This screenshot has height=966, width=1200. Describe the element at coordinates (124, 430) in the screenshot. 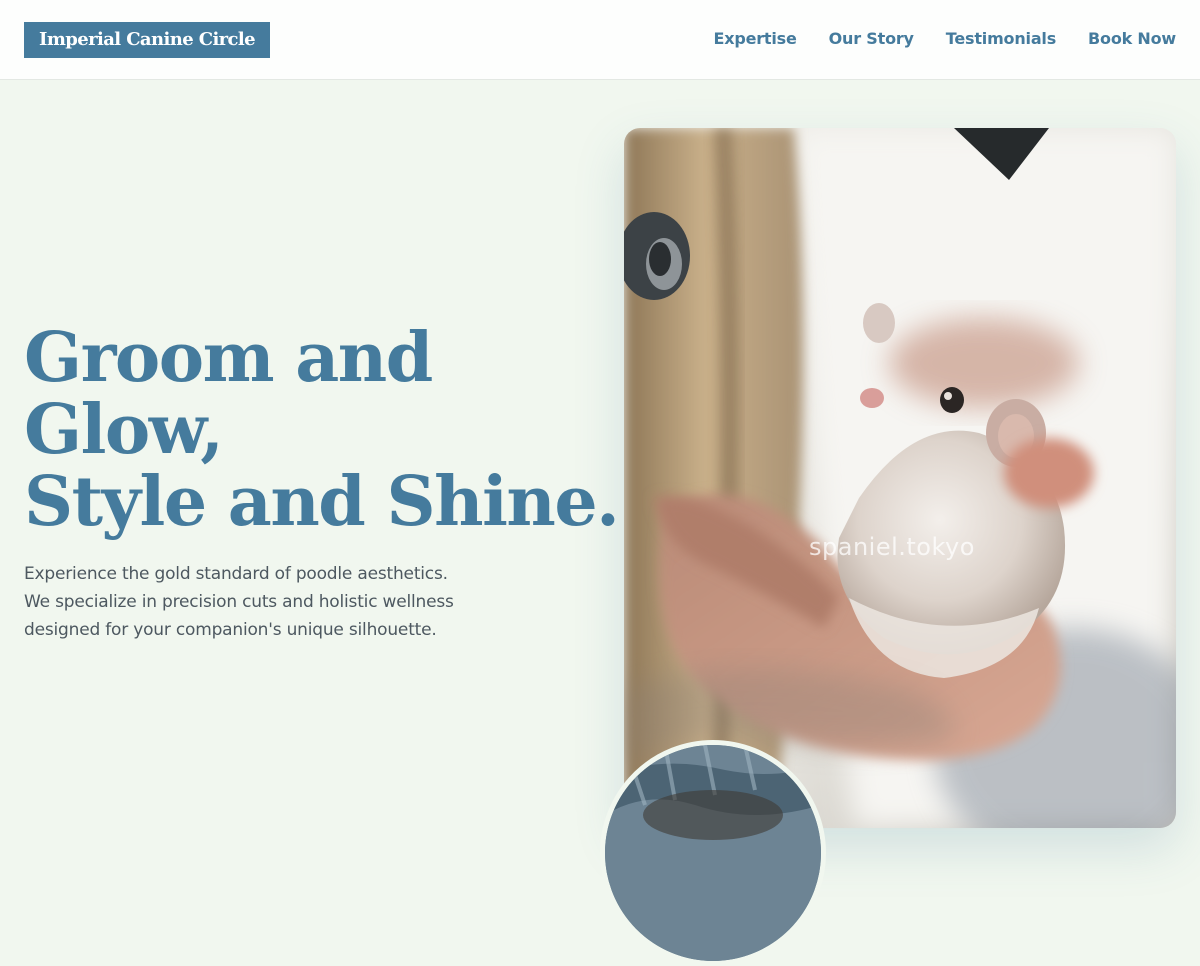

I see `hero-title-line: Glow,` at that location.